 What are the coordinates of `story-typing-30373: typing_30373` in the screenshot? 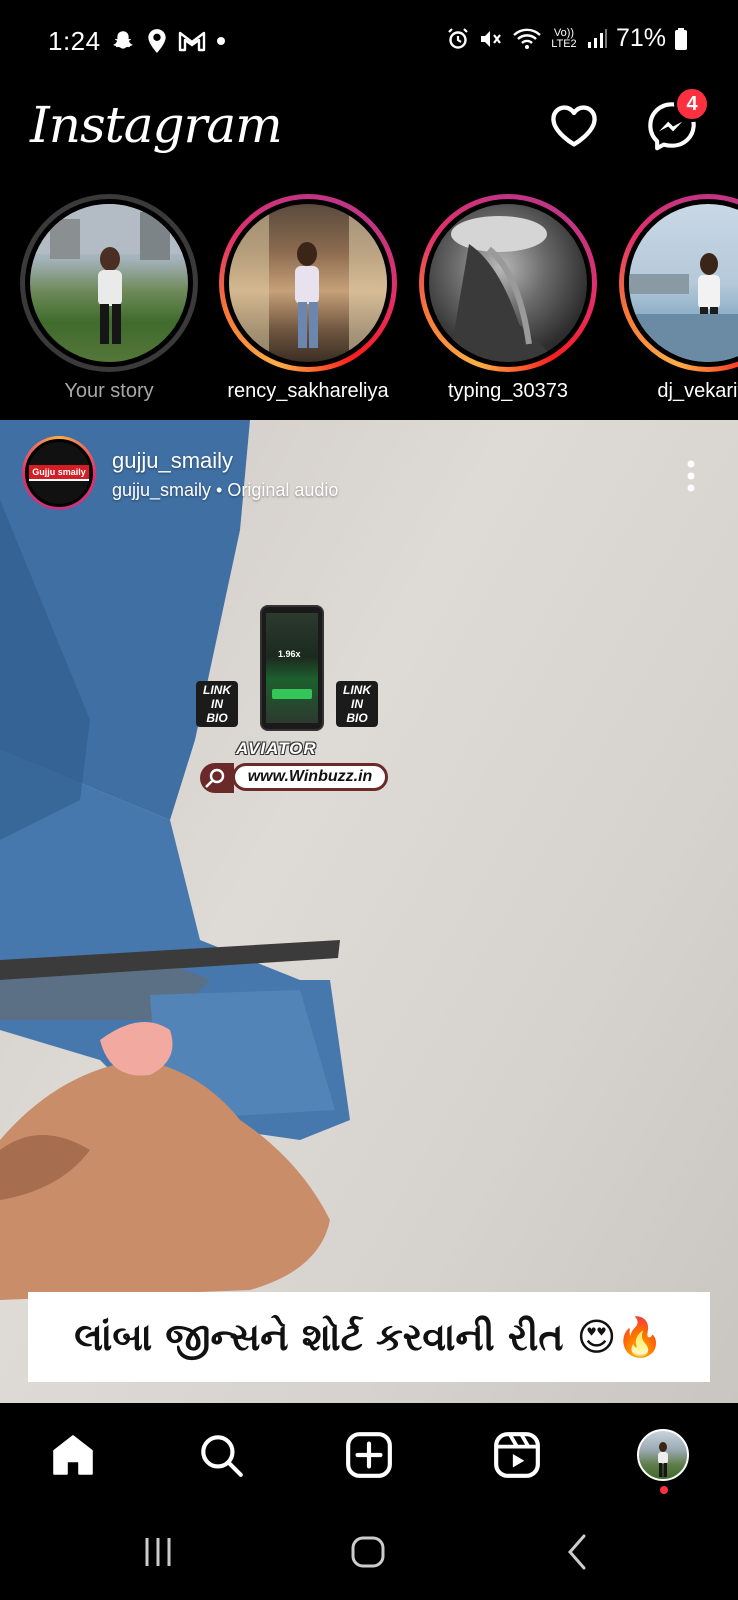 It's located at (508, 298).